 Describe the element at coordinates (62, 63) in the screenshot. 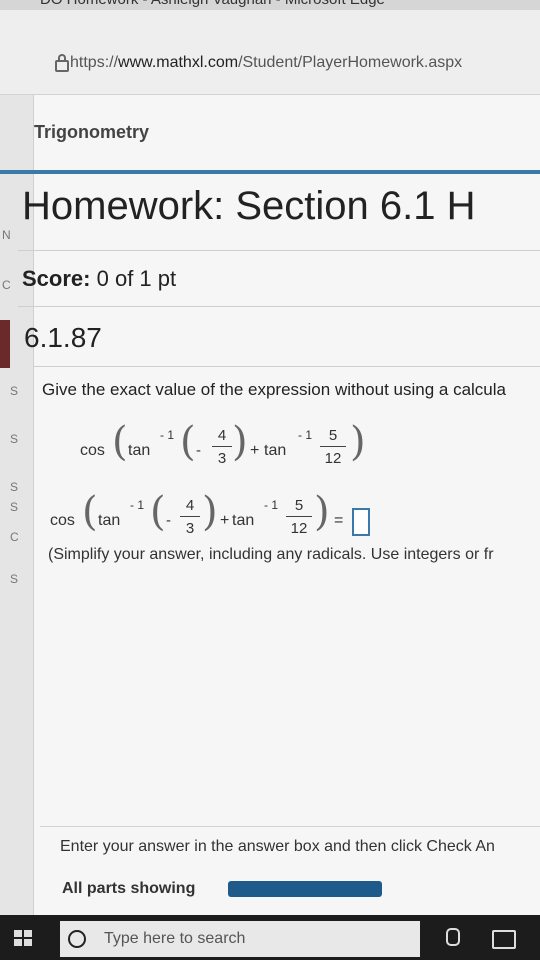

I see `lock-icon` at that location.